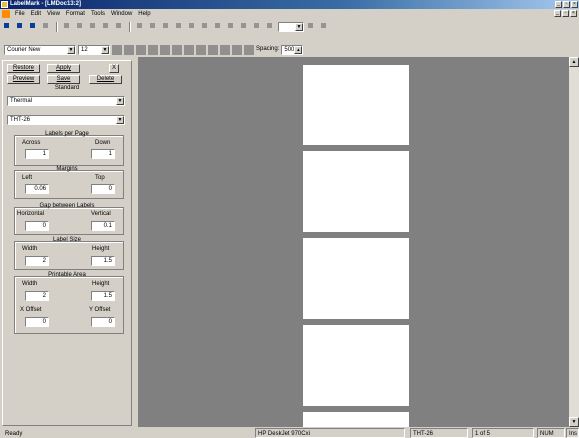 The width and height of the screenshot is (579, 438). I want to click on standard-label: Standard, so click(67, 88).